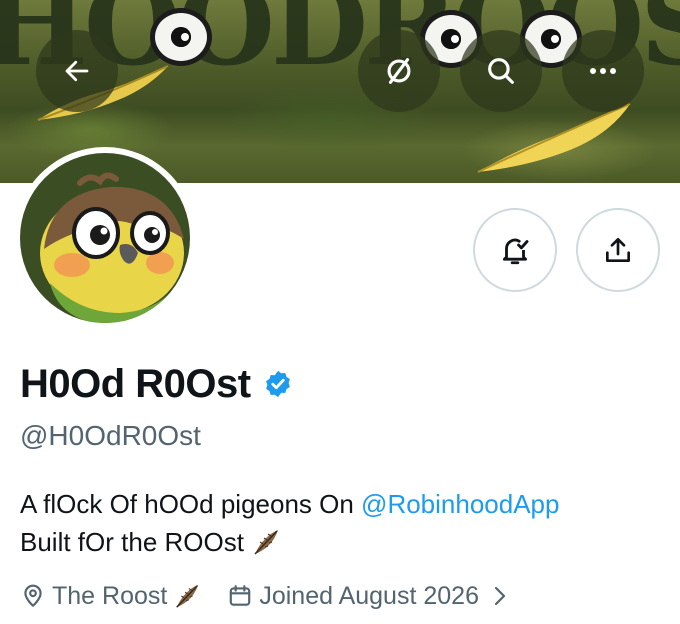 This screenshot has height=624, width=680. Describe the element at coordinates (278, 384) in the screenshot. I see `verified-badge-icon` at that location.